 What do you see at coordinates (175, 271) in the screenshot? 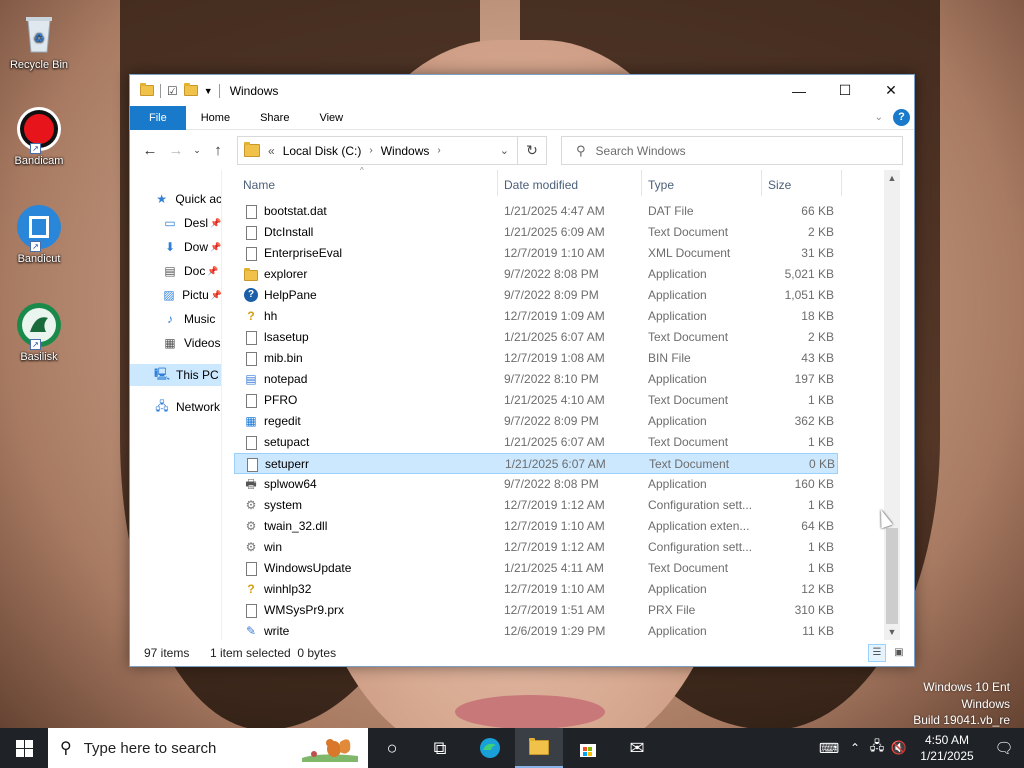
I see `nav-item-documents: ▤ Doc 📌` at bounding box center [175, 271].